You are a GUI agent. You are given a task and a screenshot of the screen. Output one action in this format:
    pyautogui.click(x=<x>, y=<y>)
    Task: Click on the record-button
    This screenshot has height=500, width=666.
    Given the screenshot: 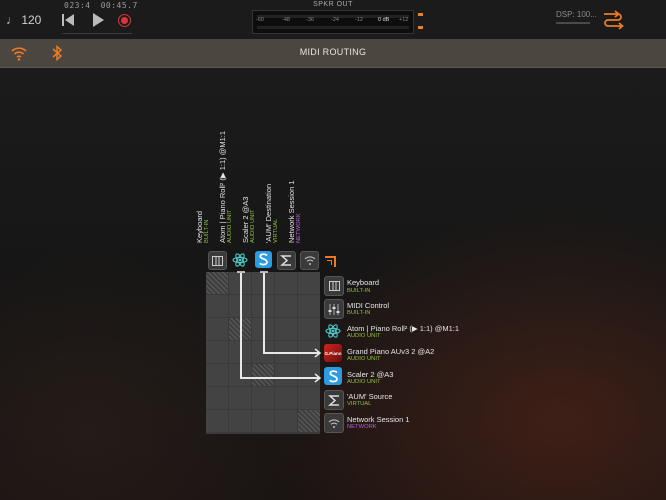 What is the action you would take?
    pyautogui.click(x=124, y=20)
    